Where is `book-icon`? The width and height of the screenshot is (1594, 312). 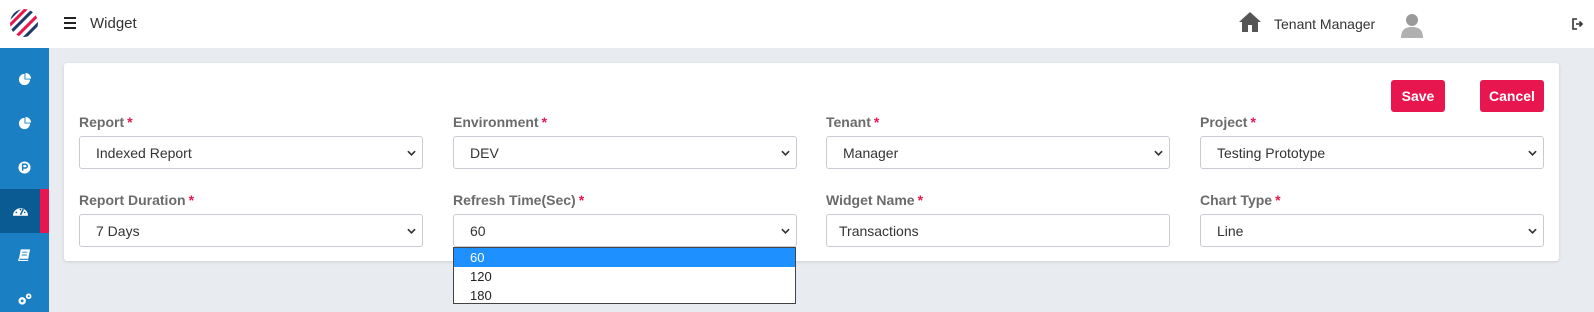
book-icon is located at coordinates (24, 255).